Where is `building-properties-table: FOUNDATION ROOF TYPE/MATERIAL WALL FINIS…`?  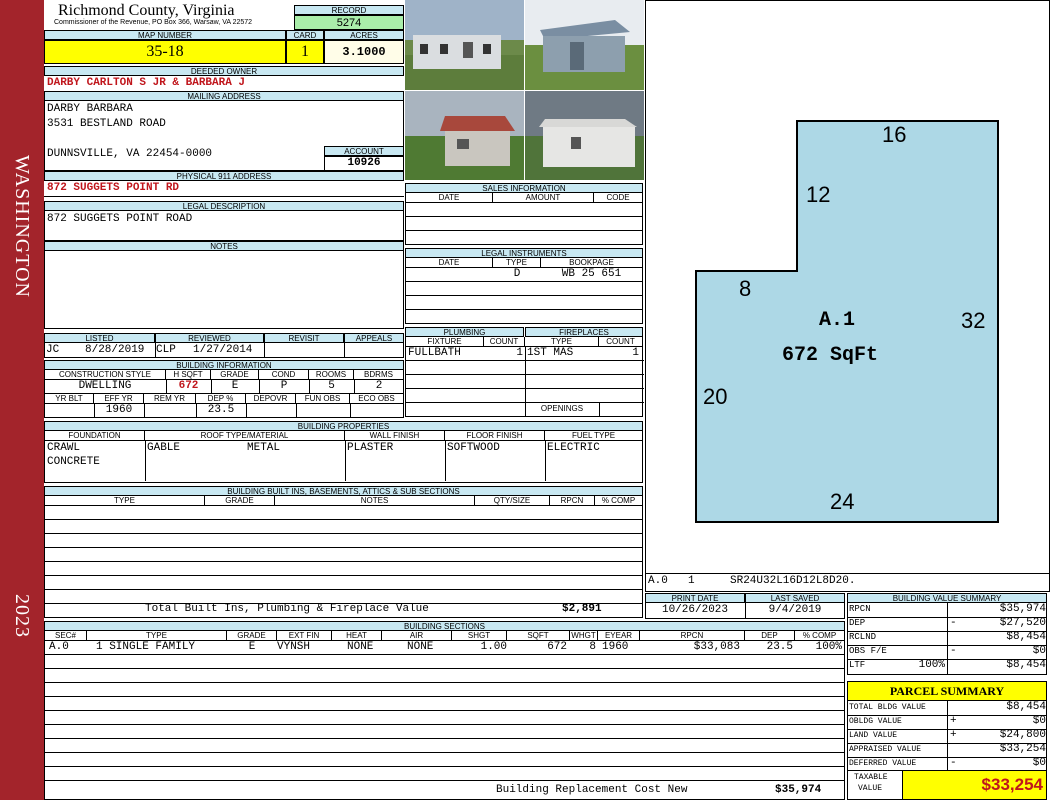 building-properties-table: FOUNDATION ROOF TYPE/MATERIAL WALL FINIS… is located at coordinates (343, 457).